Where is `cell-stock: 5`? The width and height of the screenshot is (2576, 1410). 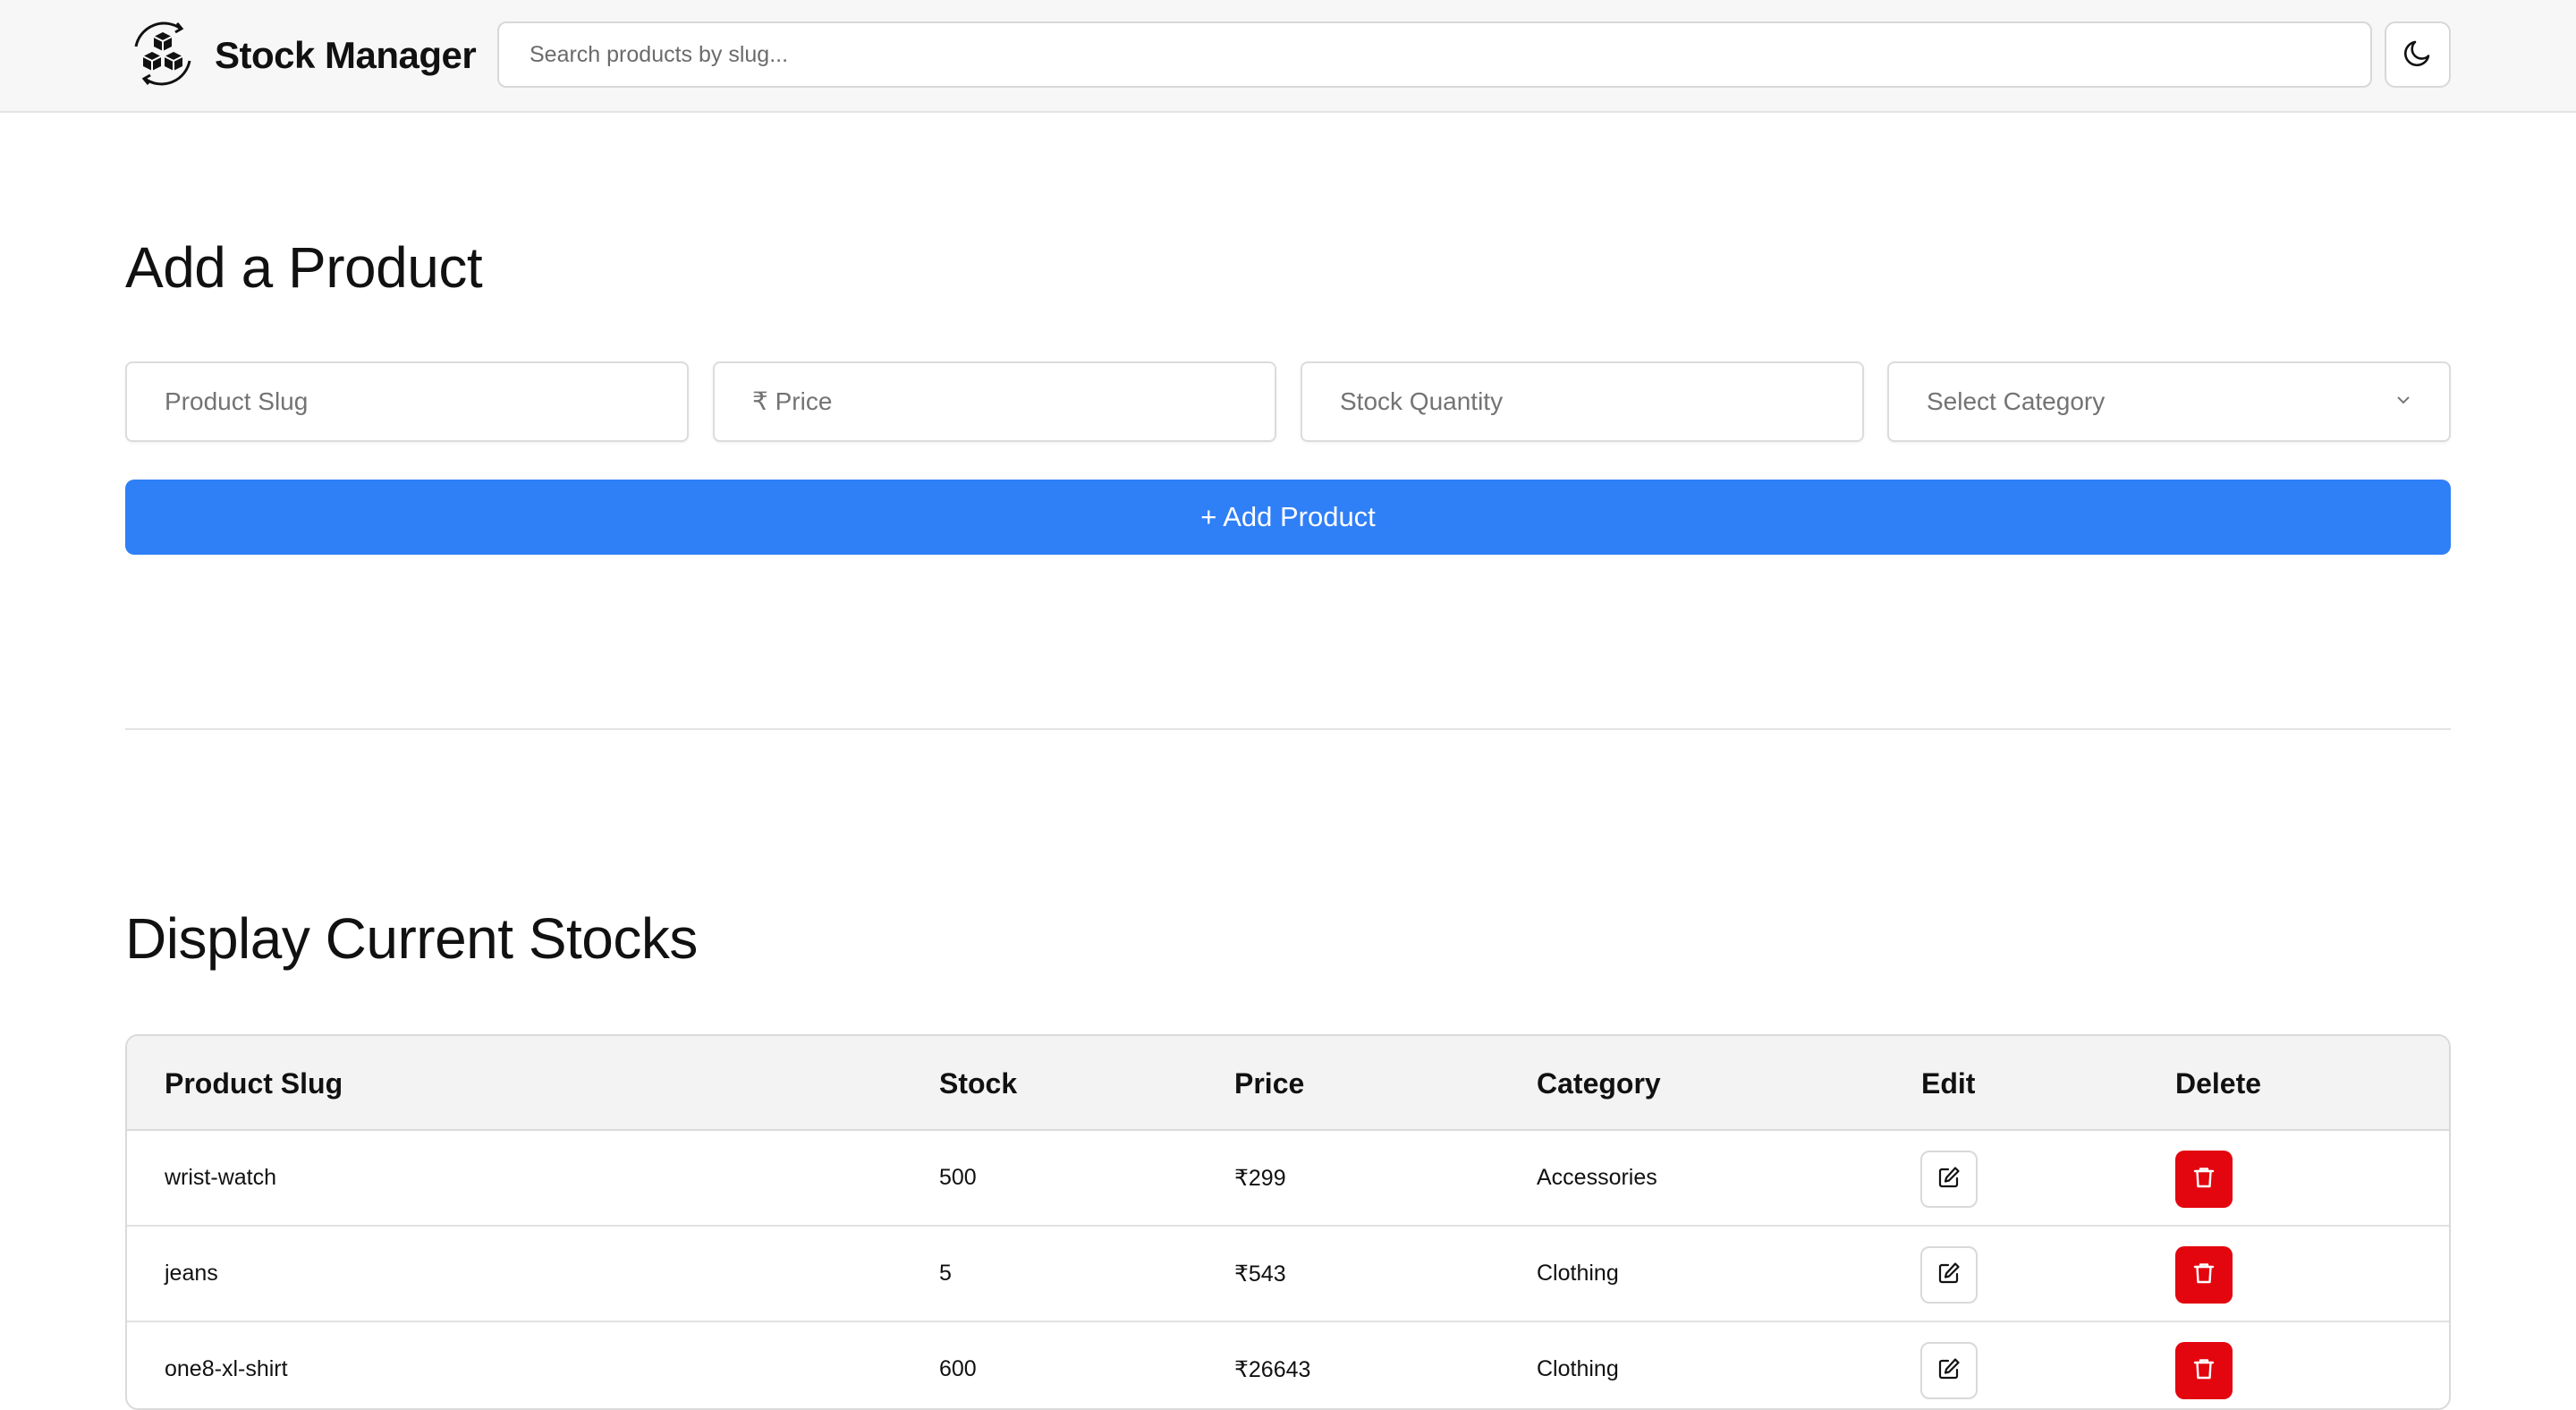 cell-stock: 5 is located at coordinates (945, 1273).